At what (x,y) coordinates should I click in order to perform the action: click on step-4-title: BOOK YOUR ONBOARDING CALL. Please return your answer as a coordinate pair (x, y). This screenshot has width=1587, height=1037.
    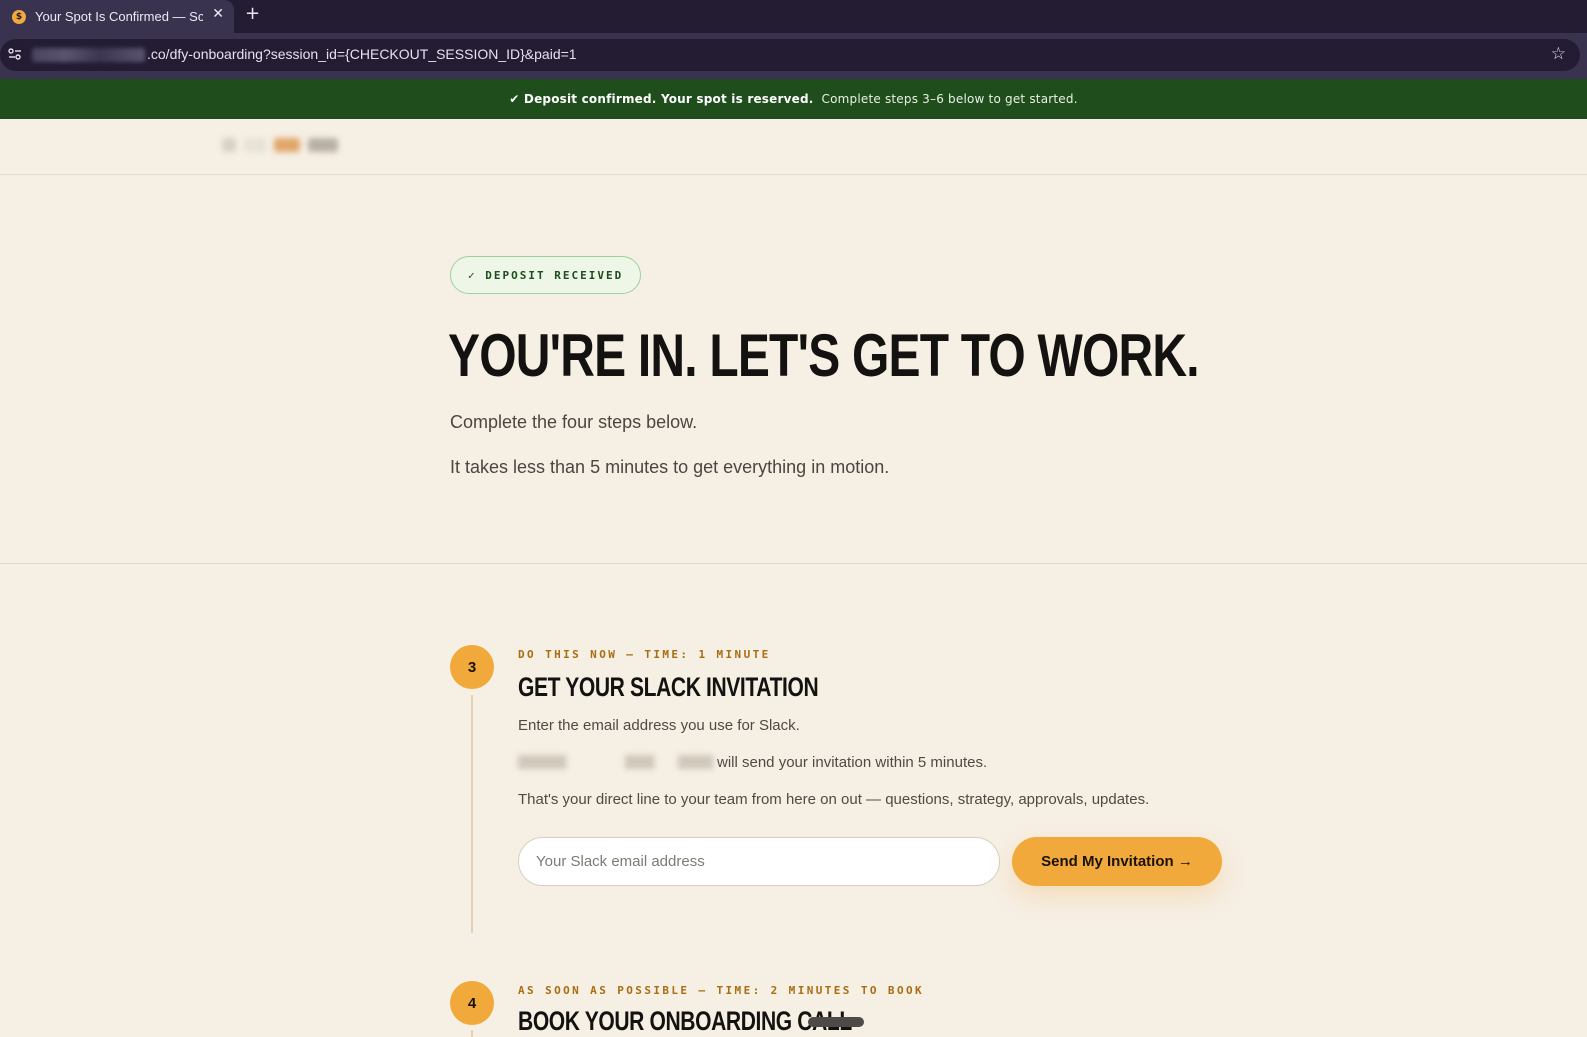
    Looking at the image, I should click on (685, 1021).